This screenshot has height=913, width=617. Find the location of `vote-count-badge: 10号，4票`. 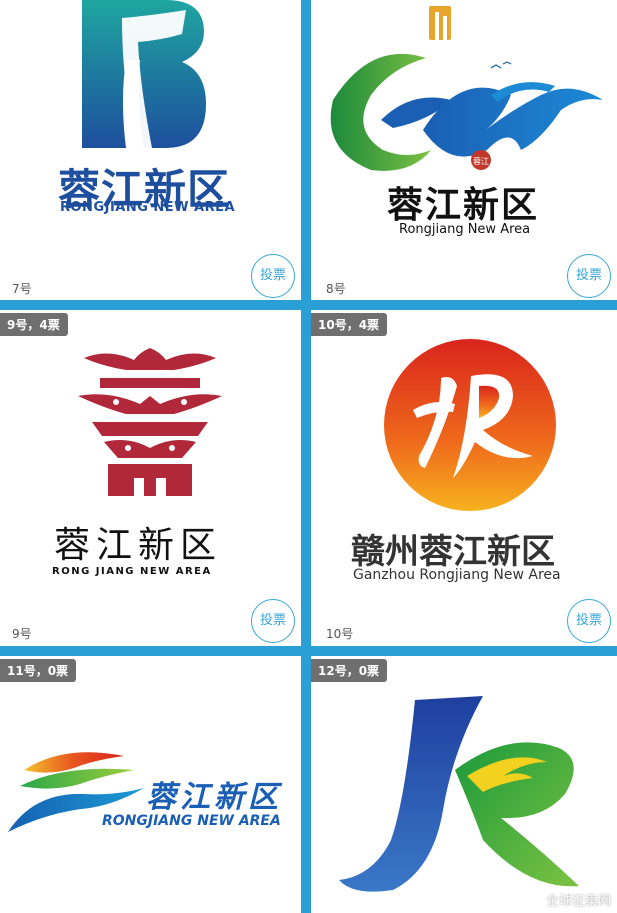

vote-count-badge: 10号，4票 is located at coordinates (349, 324).